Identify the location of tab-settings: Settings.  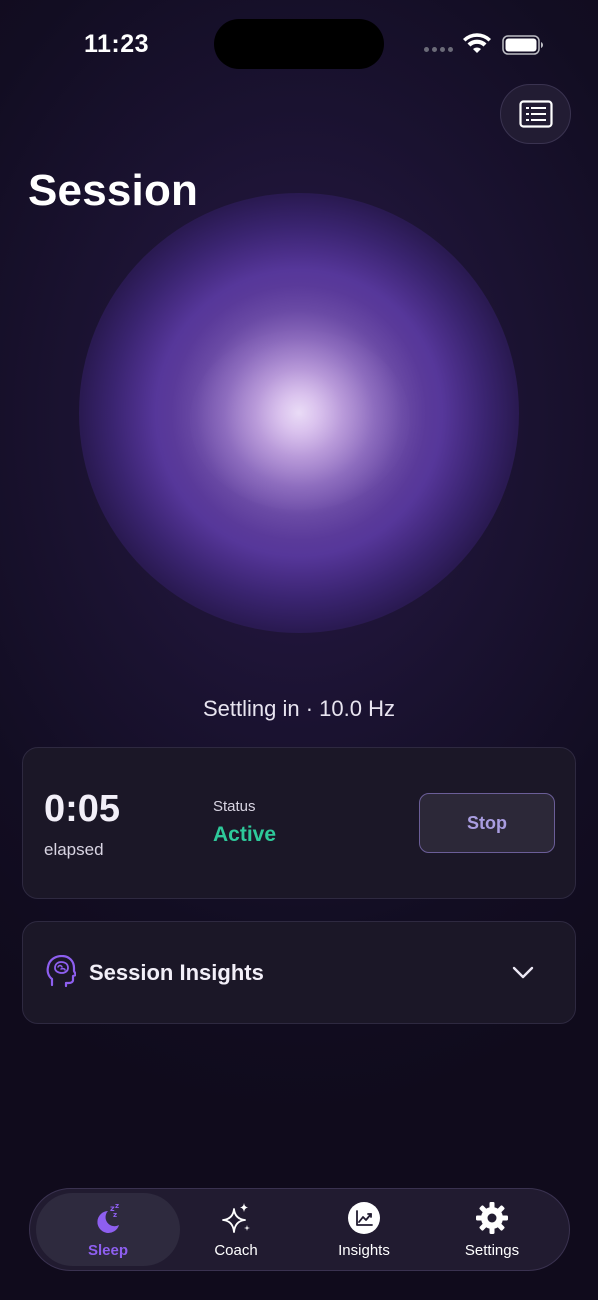
(492, 1229).